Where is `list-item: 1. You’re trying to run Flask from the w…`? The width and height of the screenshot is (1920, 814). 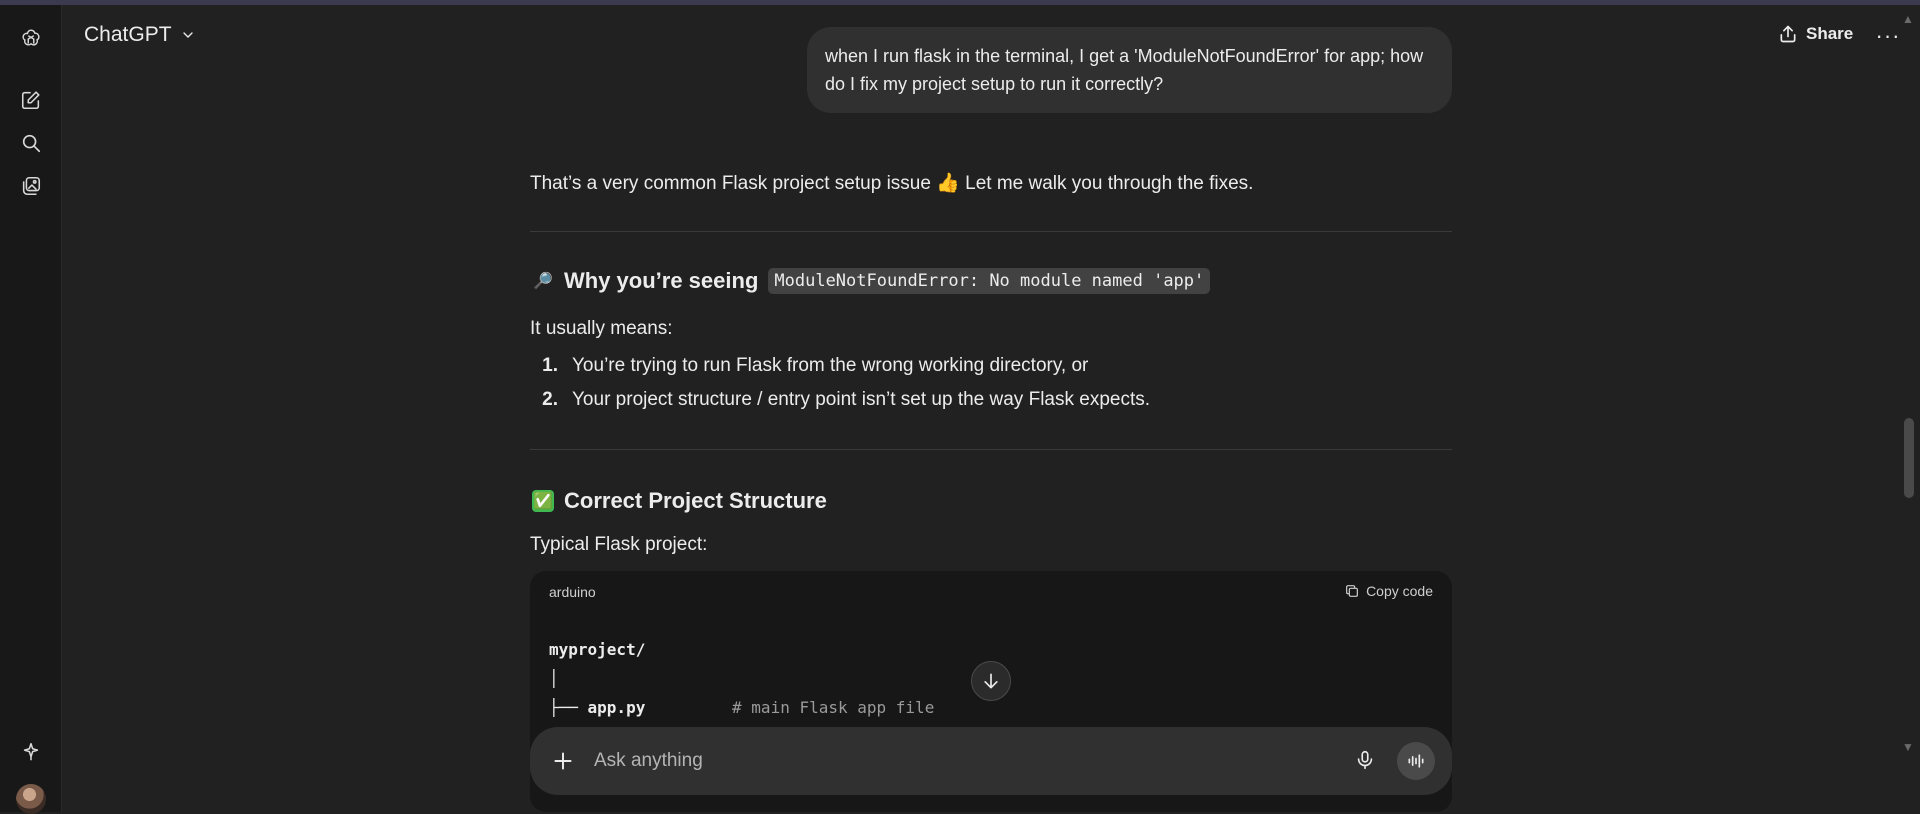 list-item: 1. You’re trying to run Flask from the w… is located at coordinates (815, 365).